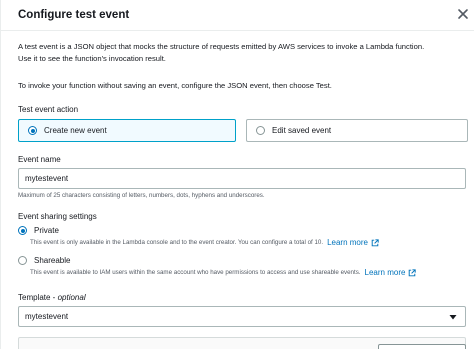 This screenshot has width=474, height=349. Describe the element at coordinates (237, 30) in the screenshot. I see `header-divider` at that location.